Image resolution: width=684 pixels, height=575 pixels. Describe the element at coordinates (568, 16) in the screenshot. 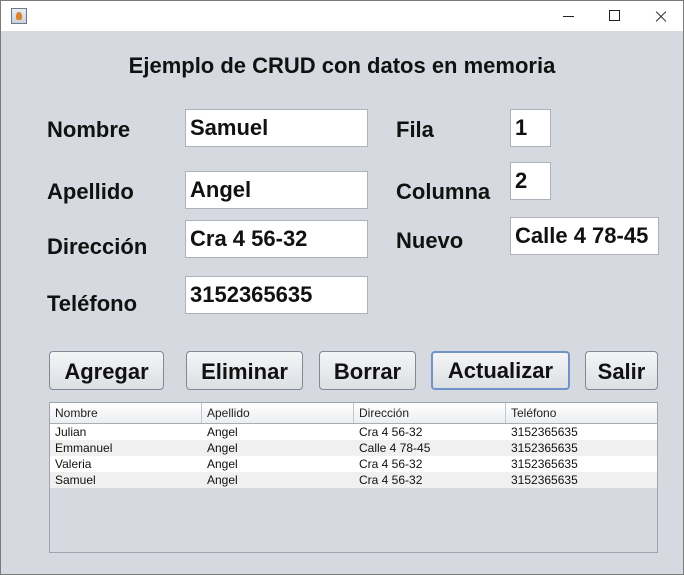

I see `minimize-icon` at that location.